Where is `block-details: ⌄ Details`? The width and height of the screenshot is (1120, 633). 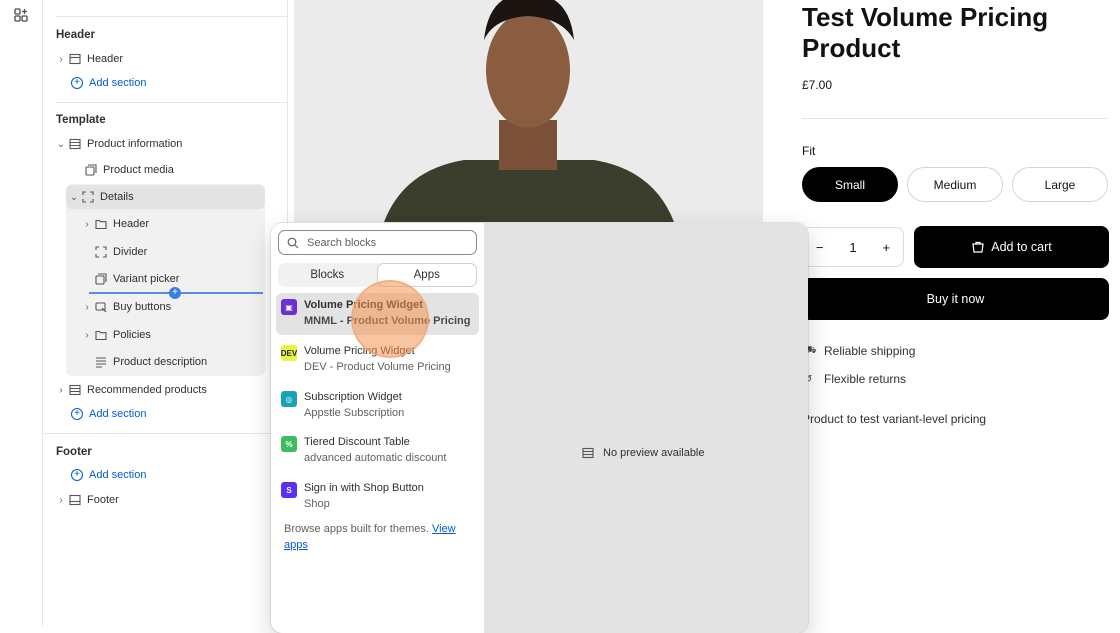
block-details: ⌄ Details is located at coordinates (100, 197).